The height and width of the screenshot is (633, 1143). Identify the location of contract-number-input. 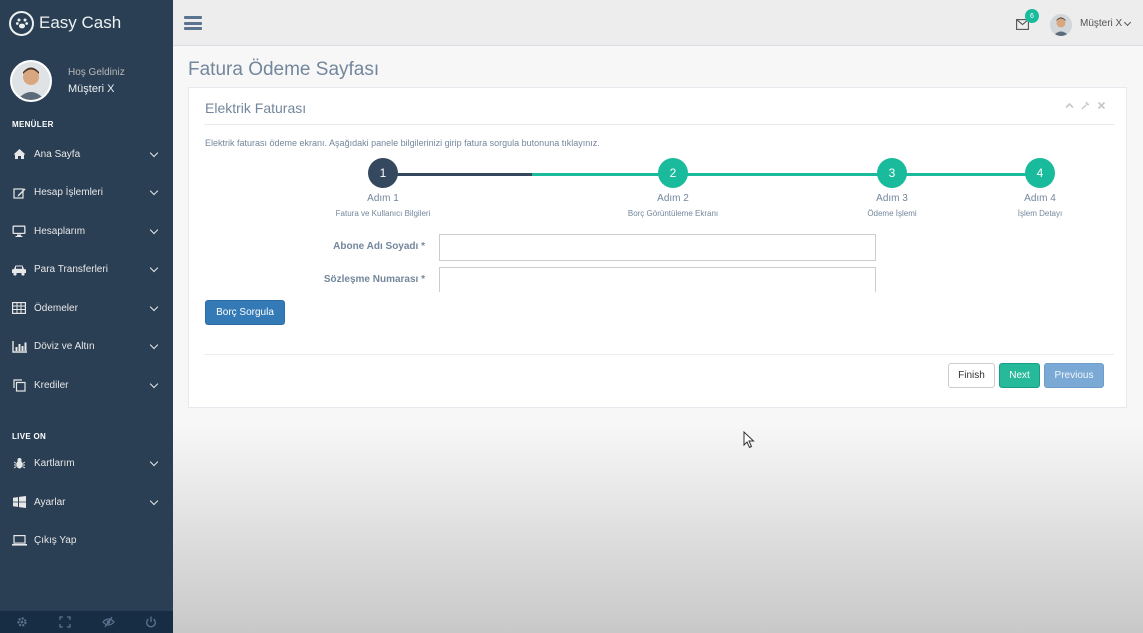
(657, 279).